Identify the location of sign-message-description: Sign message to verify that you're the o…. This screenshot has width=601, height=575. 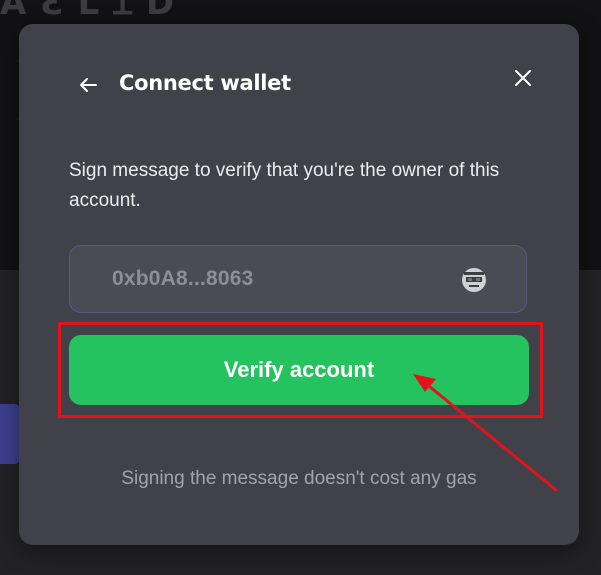
(284, 185).